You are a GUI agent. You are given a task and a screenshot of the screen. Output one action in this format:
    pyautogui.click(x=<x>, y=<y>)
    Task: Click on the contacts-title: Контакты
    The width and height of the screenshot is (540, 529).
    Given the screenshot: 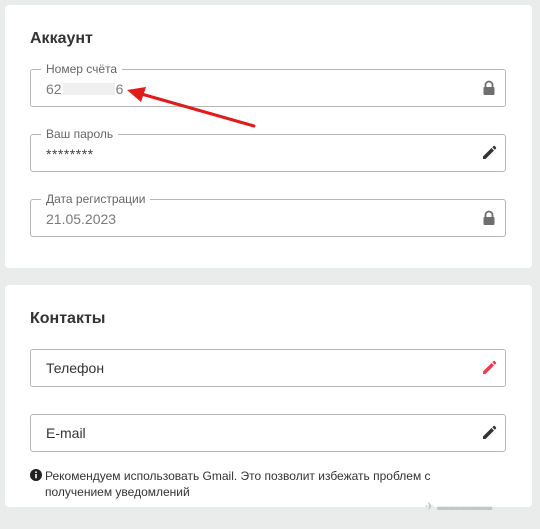 What is the action you would take?
    pyautogui.click(x=68, y=318)
    